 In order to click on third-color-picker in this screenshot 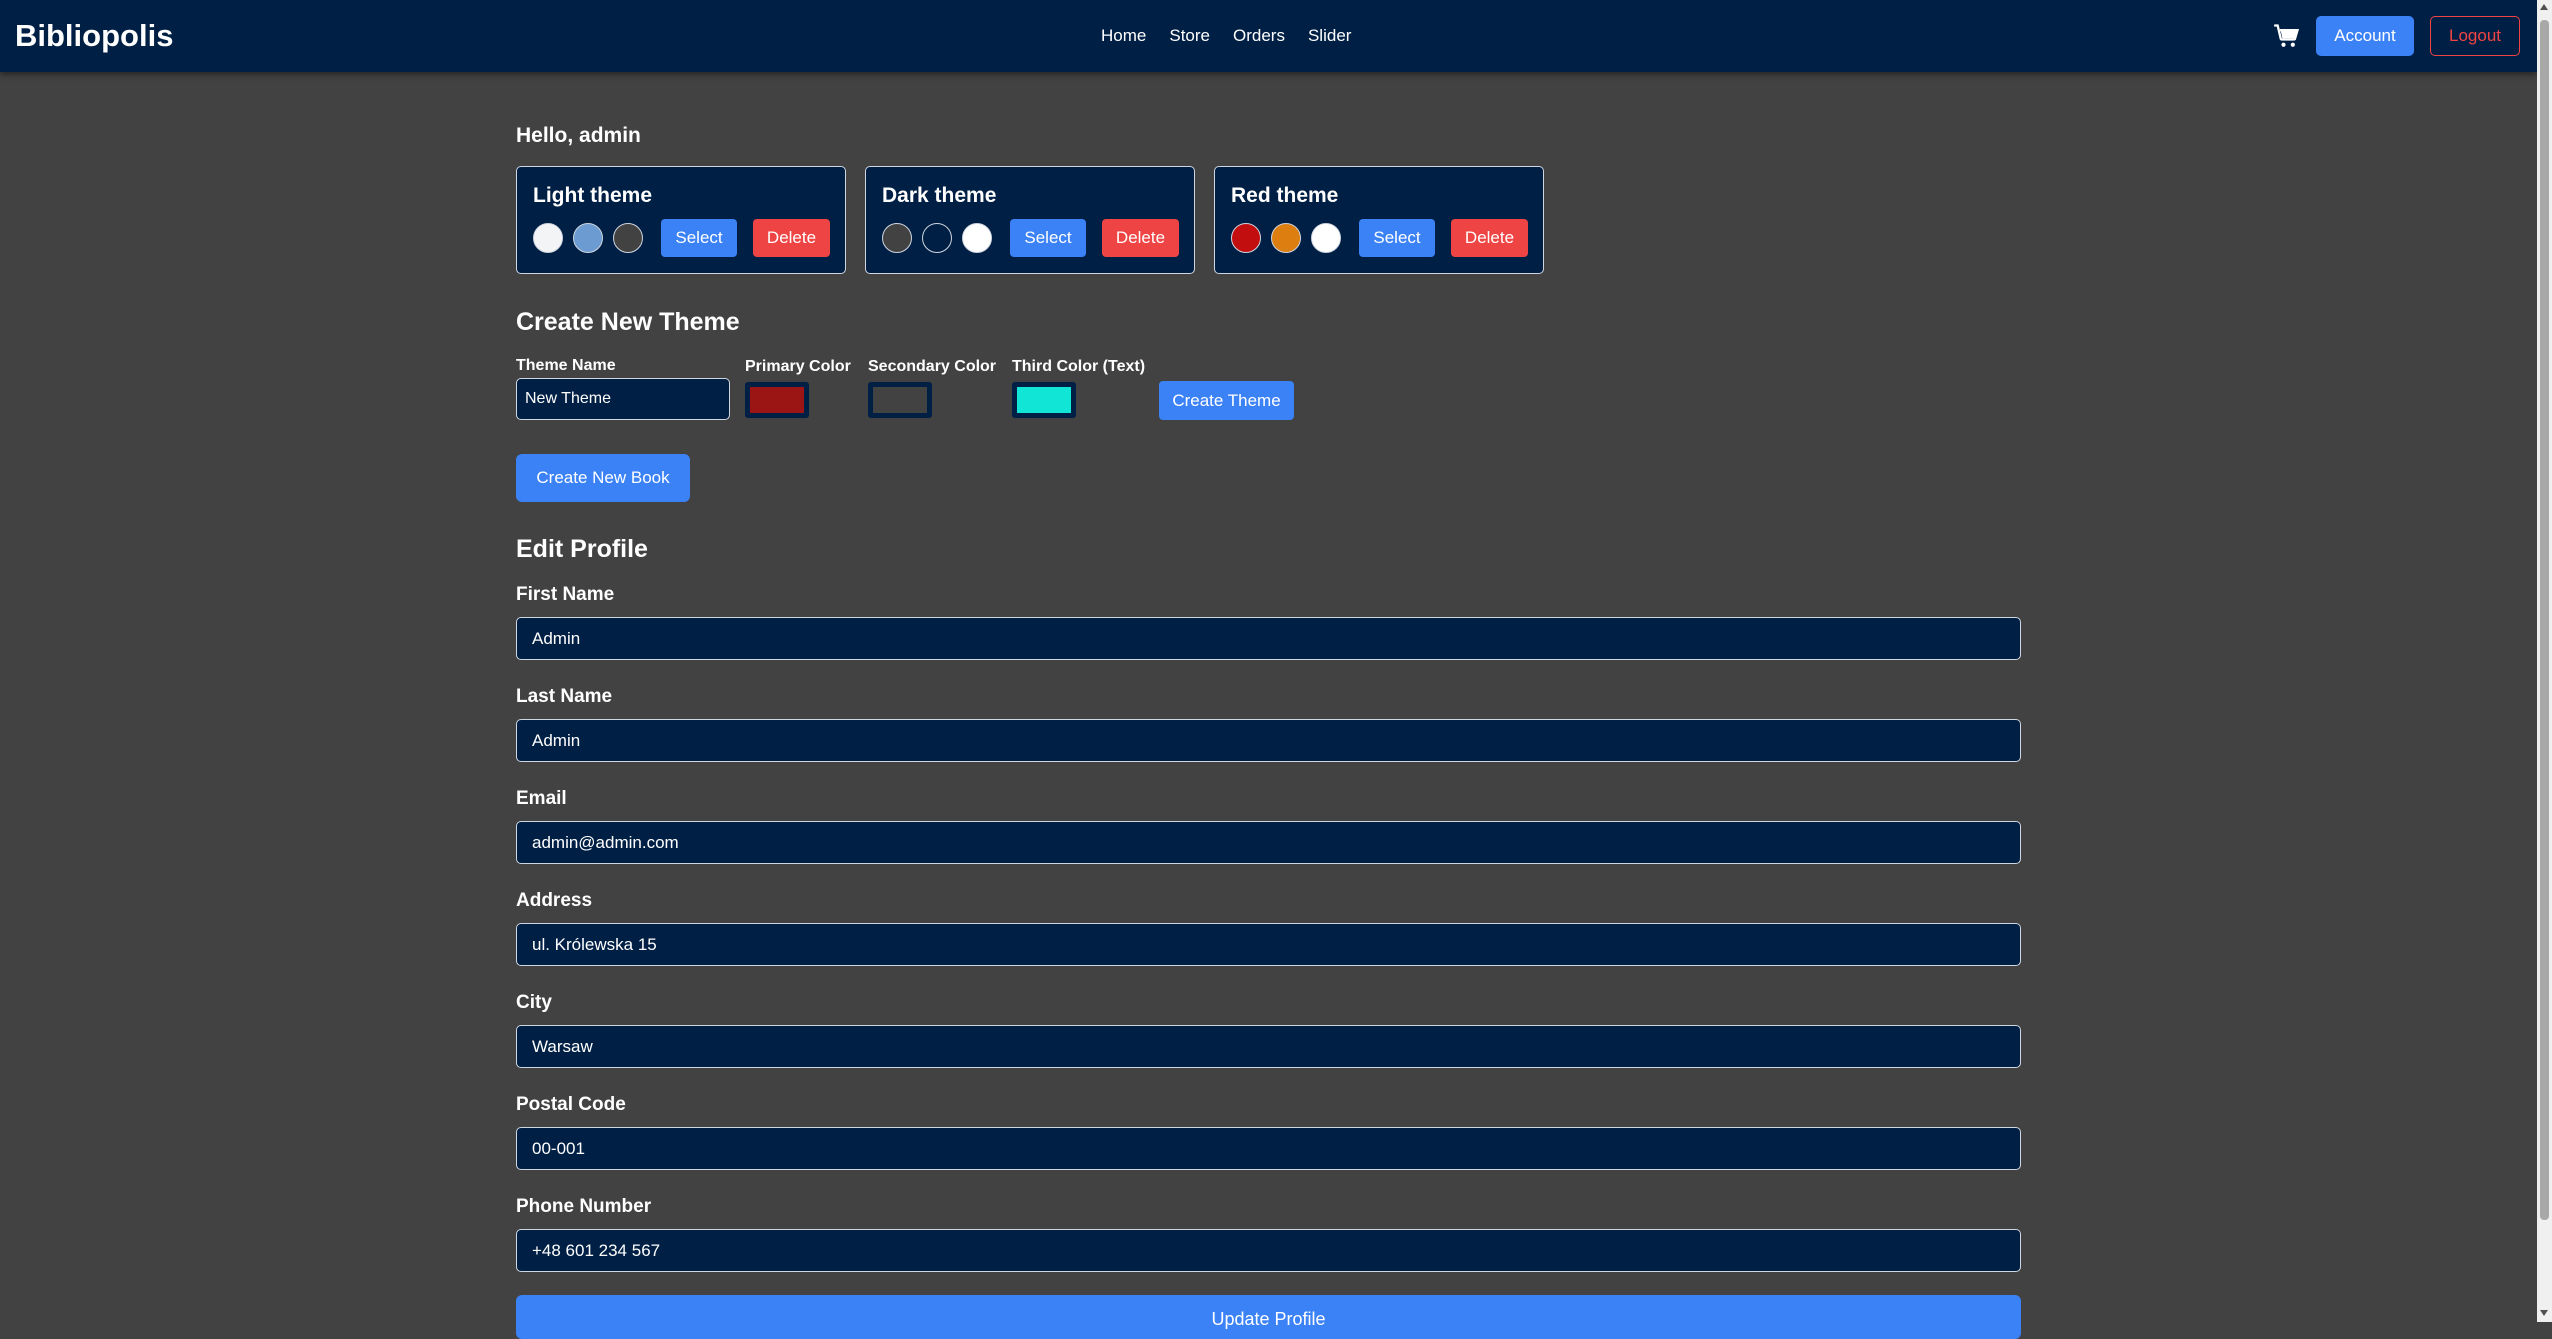, I will do `click(1044, 400)`.